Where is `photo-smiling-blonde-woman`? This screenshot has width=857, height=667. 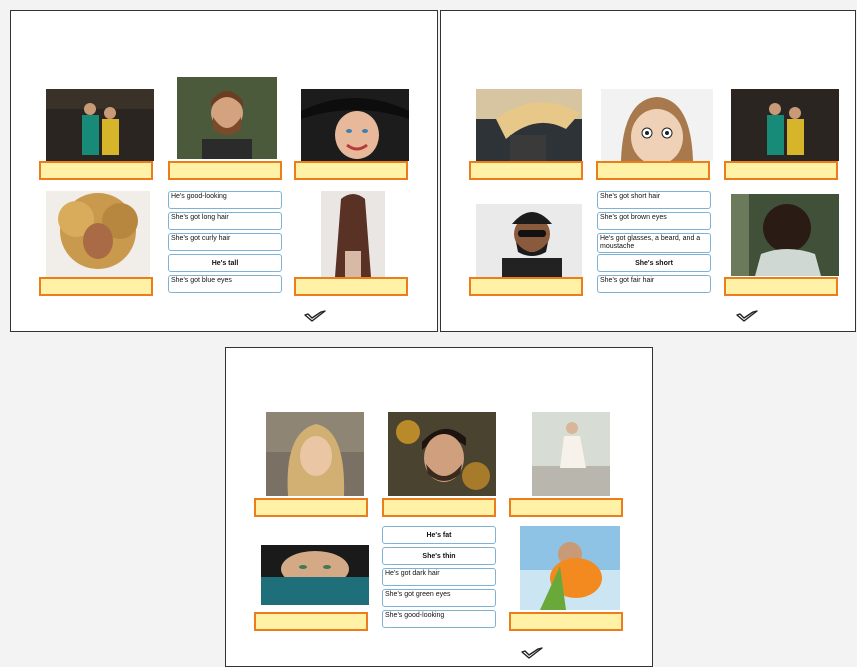 photo-smiling-blonde-woman is located at coordinates (315, 454).